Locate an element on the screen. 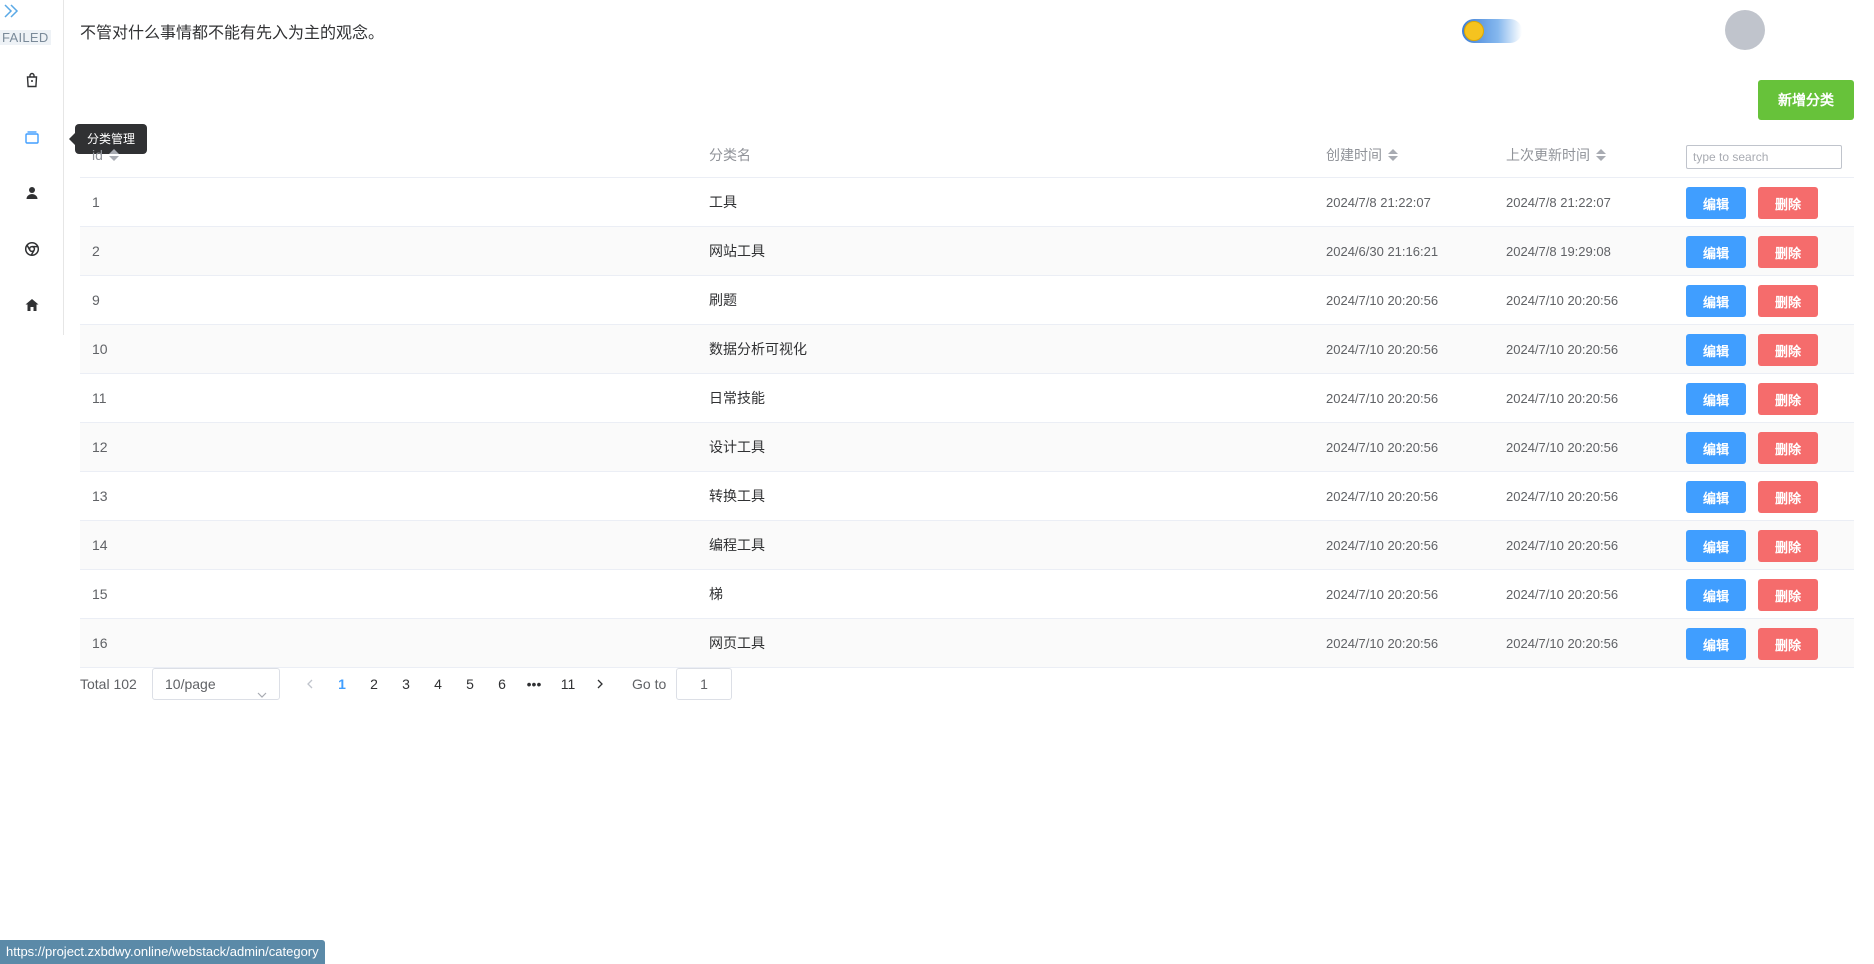 This screenshot has width=1874, height=964. cell-name: 日常技能 is located at coordinates (737, 398).